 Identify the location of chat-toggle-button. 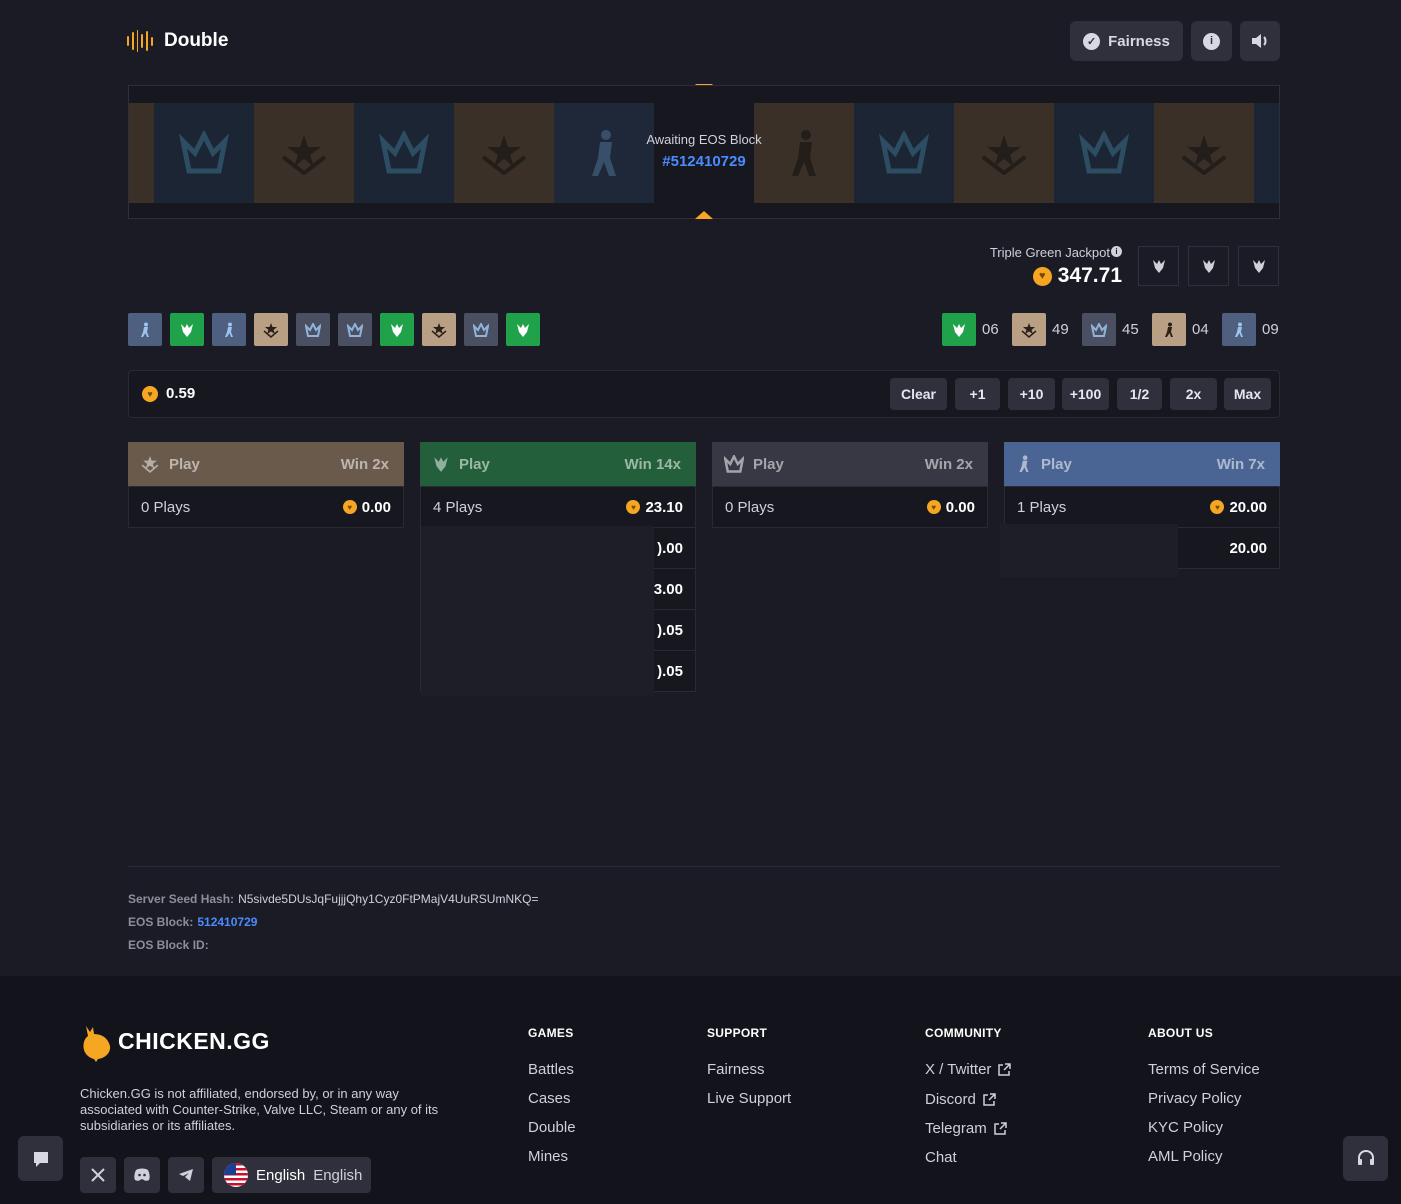
(40, 1158).